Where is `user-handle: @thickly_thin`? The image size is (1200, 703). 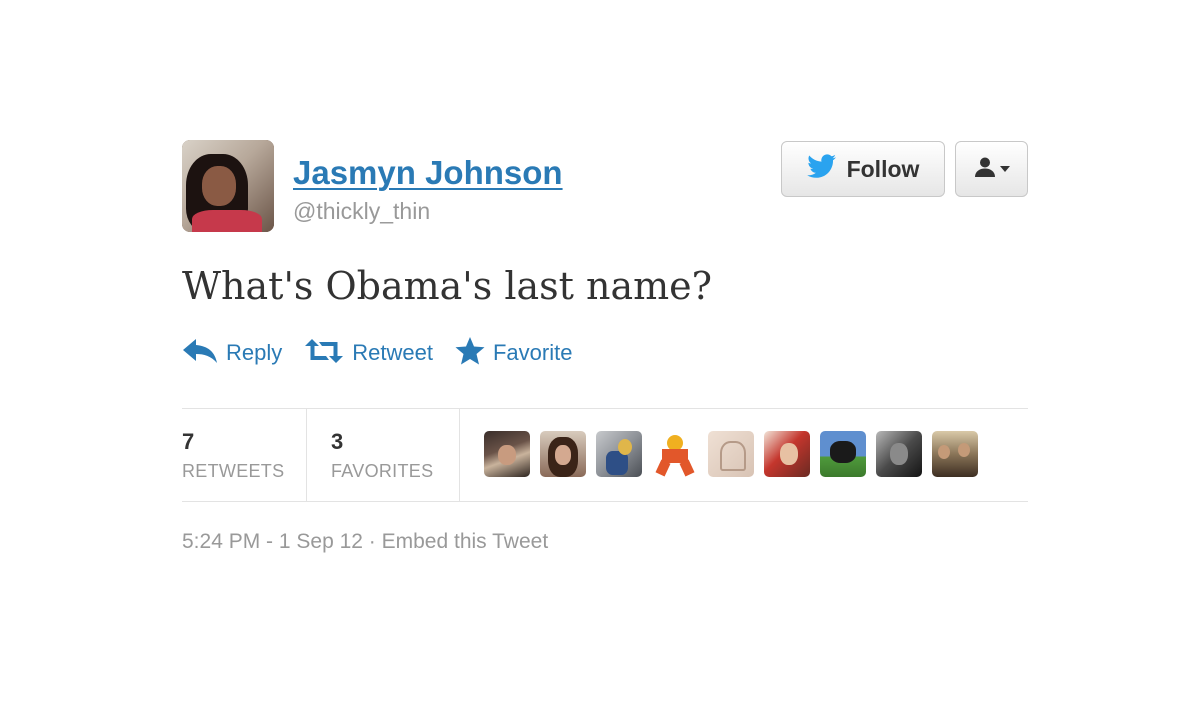 user-handle: @thickly_thin is located at coordinates (362, 211).